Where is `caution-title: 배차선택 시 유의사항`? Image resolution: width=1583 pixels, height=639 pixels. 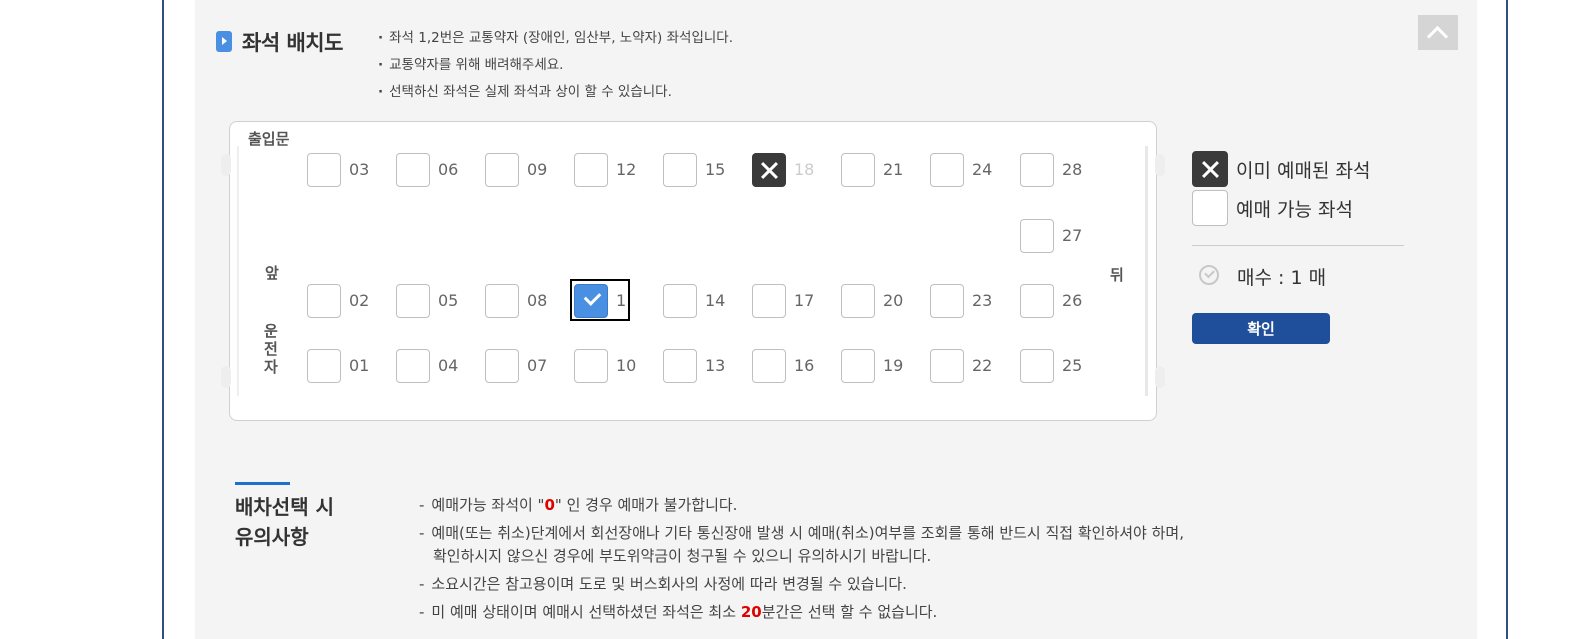 caution-title: 배차선택 시 유의사항 is located at coordinates (284, 522).